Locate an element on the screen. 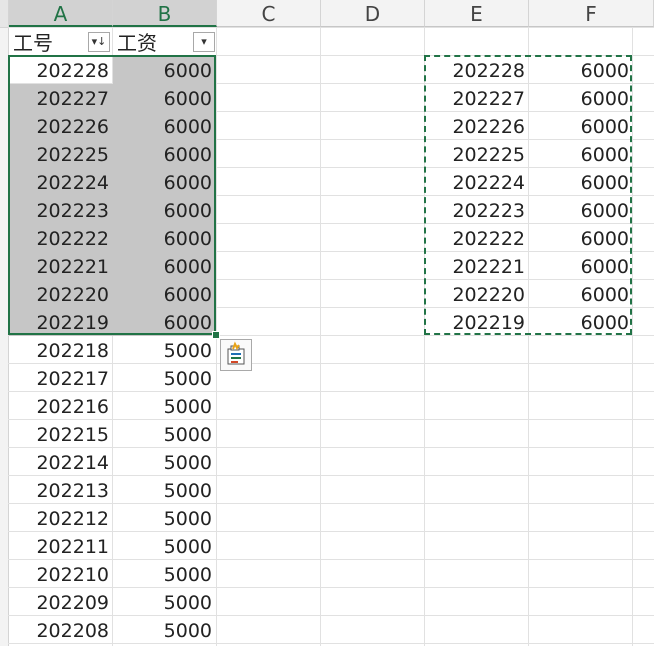 Image resolution: width=654 pixels, height=646 pixels. cell-e: 202223 is located at coordinates (477, 210).